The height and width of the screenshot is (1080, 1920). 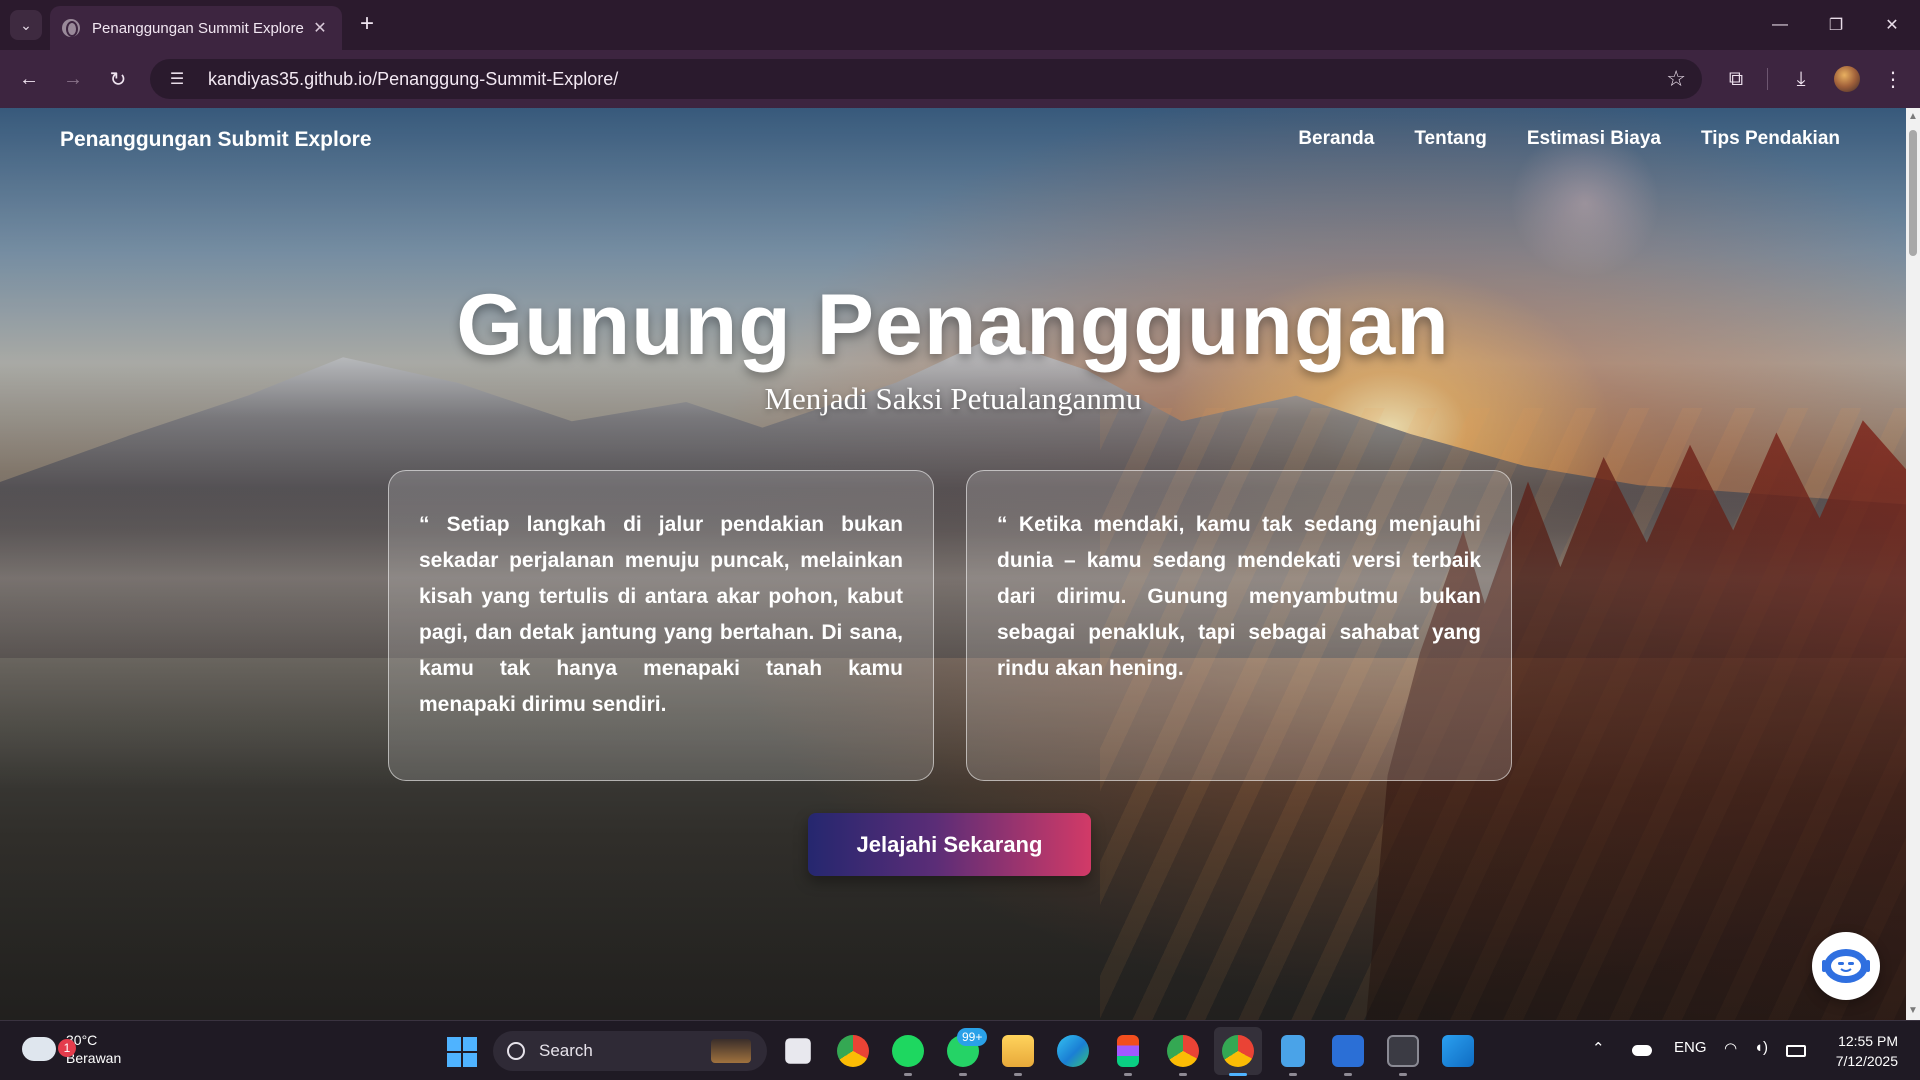 What do you see at coordinates (1238, 1051) in the screenshot?
I see `chrome-active-icon` at bounding box center [1238, 1051].